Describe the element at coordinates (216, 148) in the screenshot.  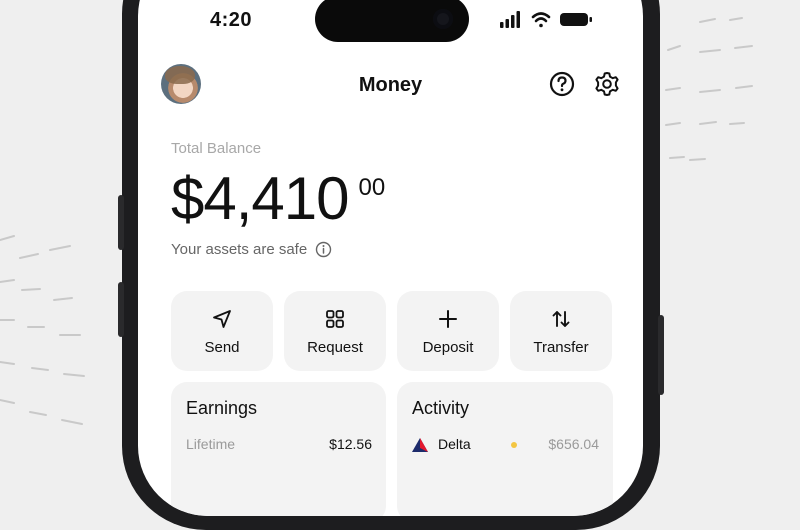
I see `total-balance-label: Total Balance` at that location.